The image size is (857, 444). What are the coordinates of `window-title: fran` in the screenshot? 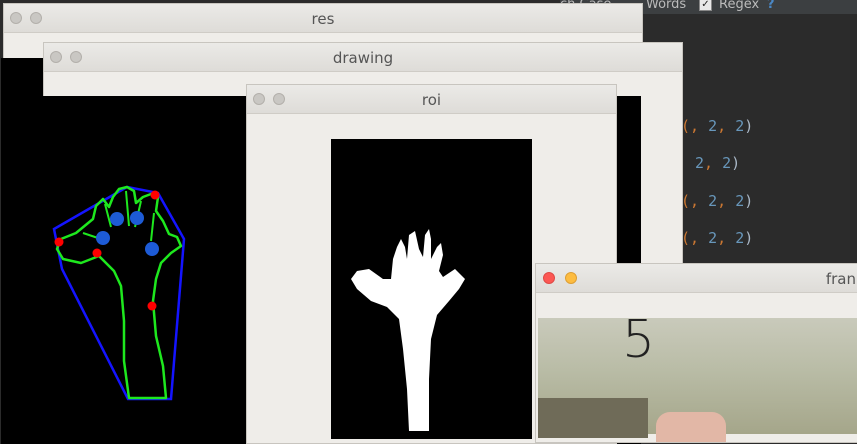 It's located at (840, 279).